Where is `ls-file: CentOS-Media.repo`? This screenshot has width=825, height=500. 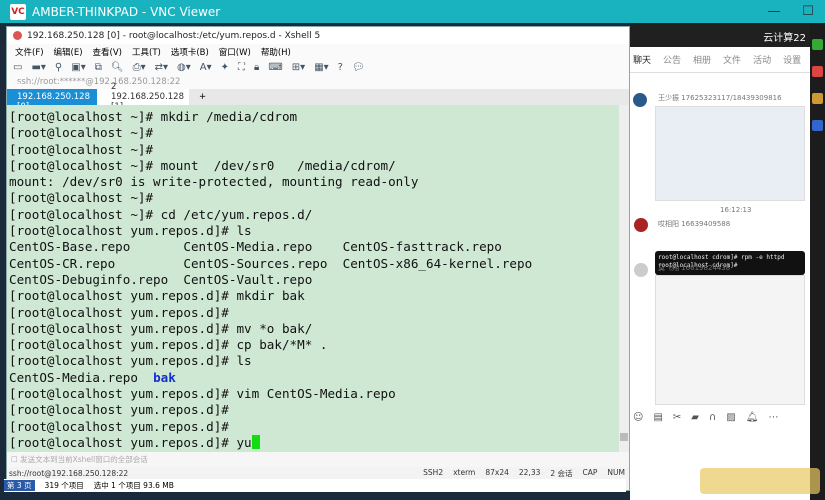
ls-file: CentOS-Media.repo is located at coordinates (81, 377).